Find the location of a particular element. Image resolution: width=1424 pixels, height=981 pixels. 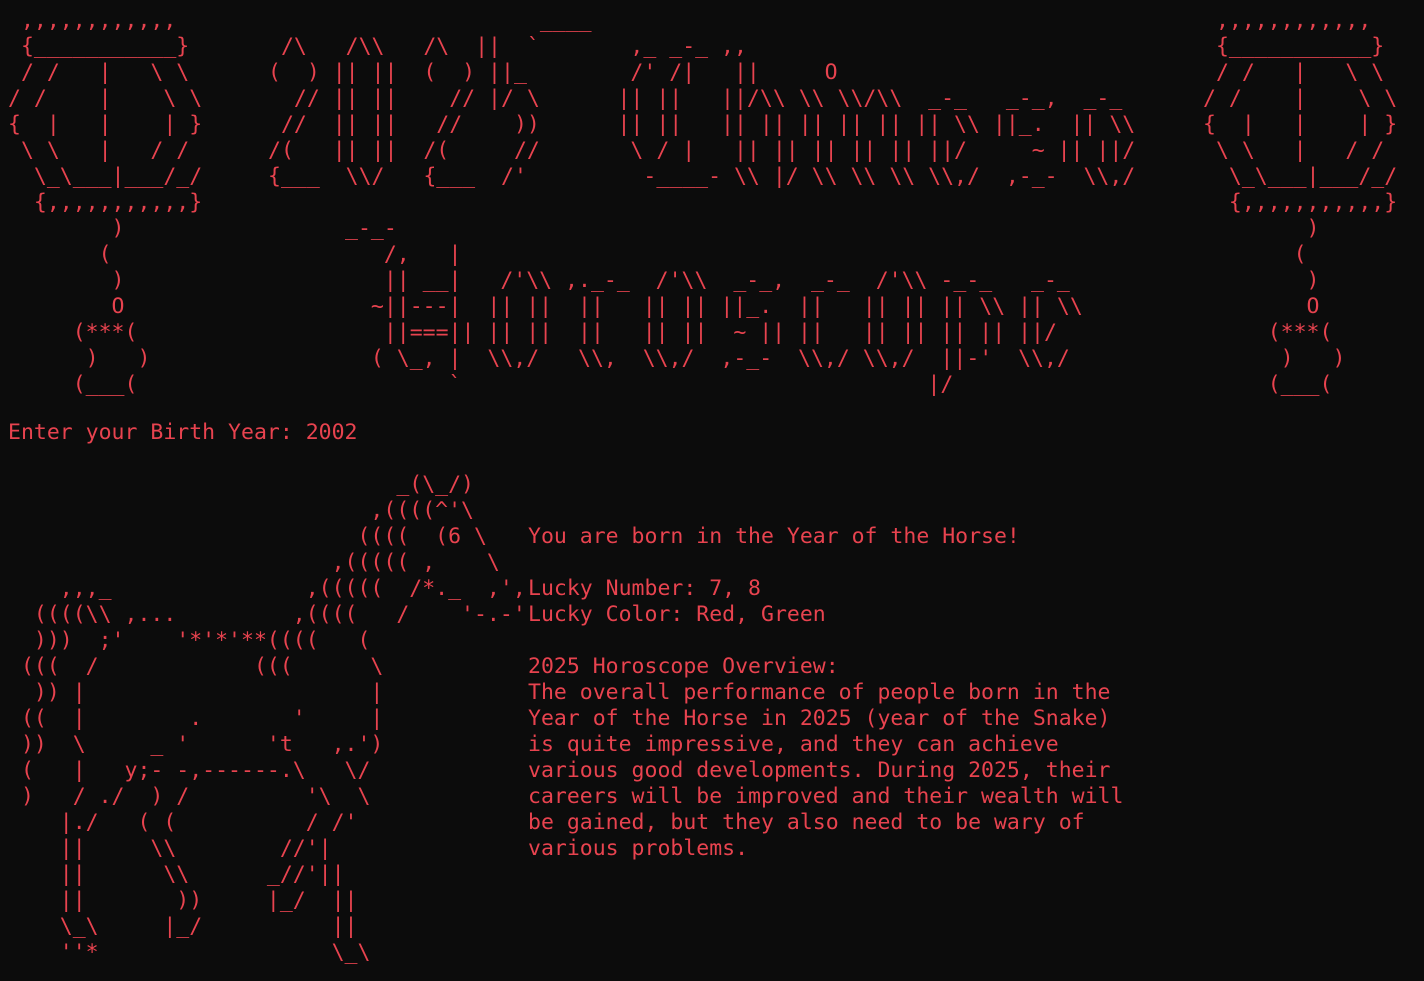

prompt-label: Enter your Birth Year: is located at coordinates (157, 432).